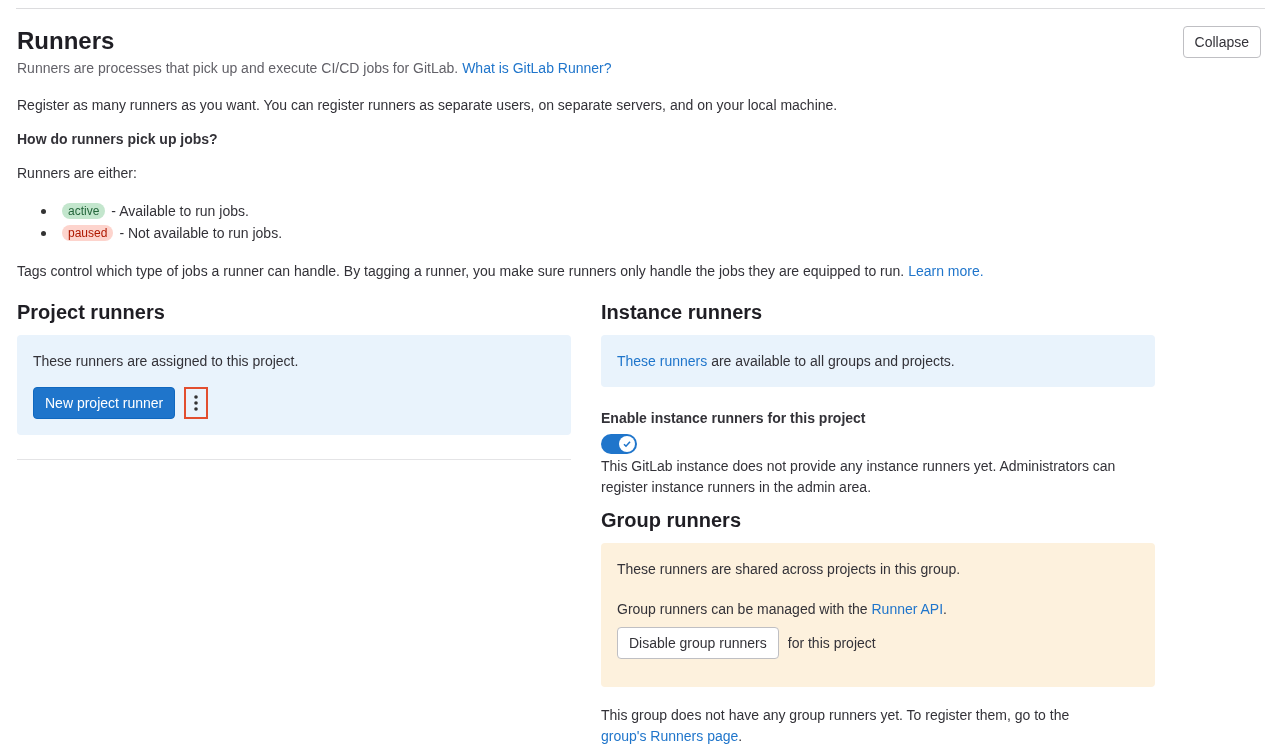  I want to click on status-description: - Available to run jobs., so click(180, 211).